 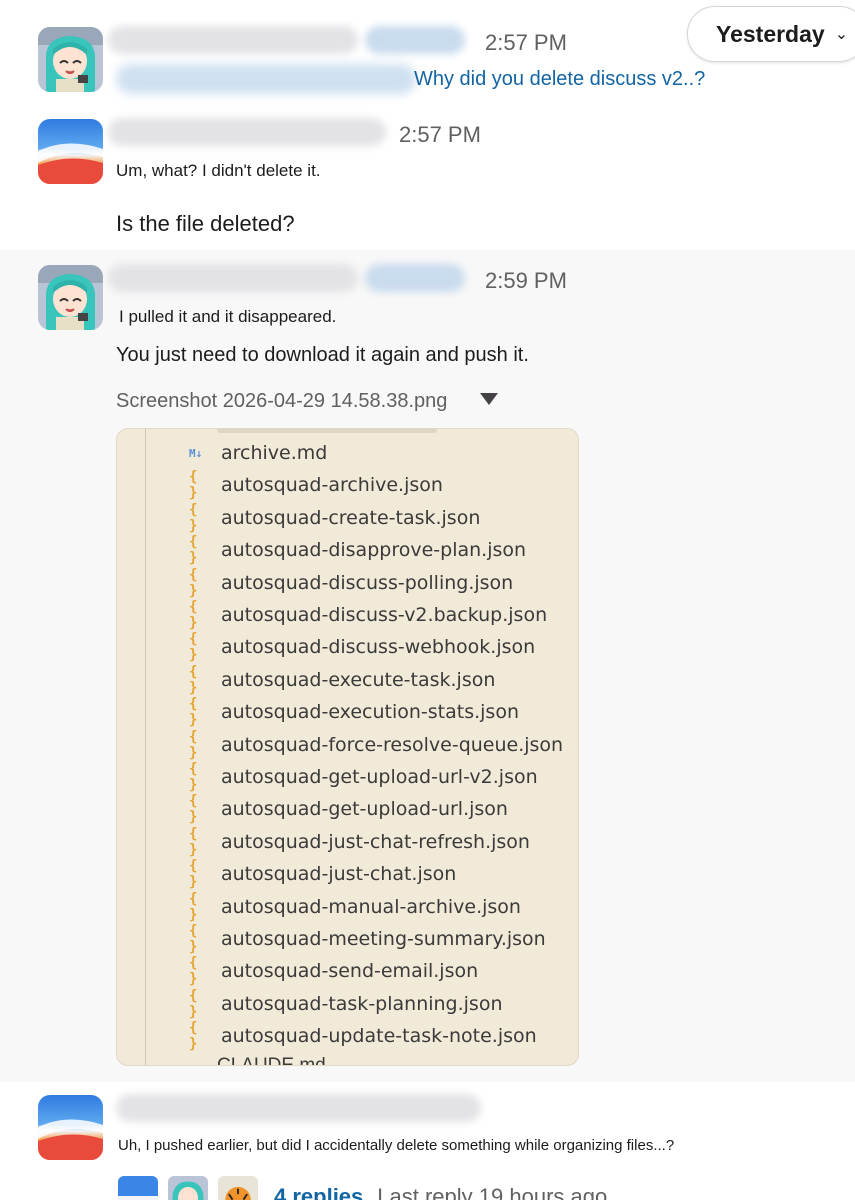 What do you see at coordinates (145, 747) in the screenshot?
I see `tree-guide-line` at bounding box center [145, 747].